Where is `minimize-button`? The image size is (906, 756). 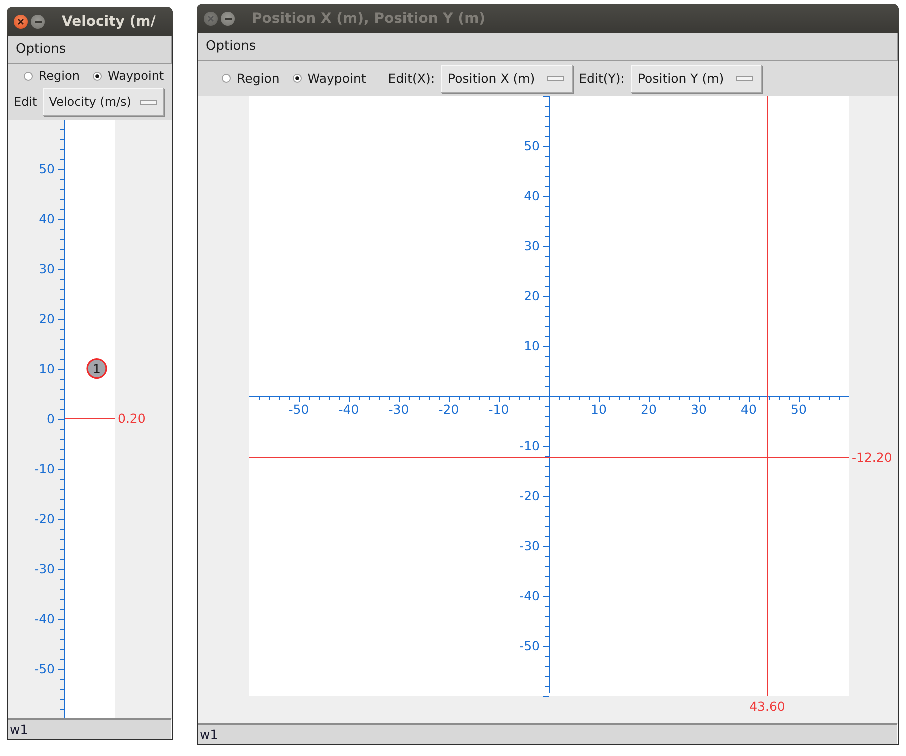 minimize-button is located at coordinates (38, 21).